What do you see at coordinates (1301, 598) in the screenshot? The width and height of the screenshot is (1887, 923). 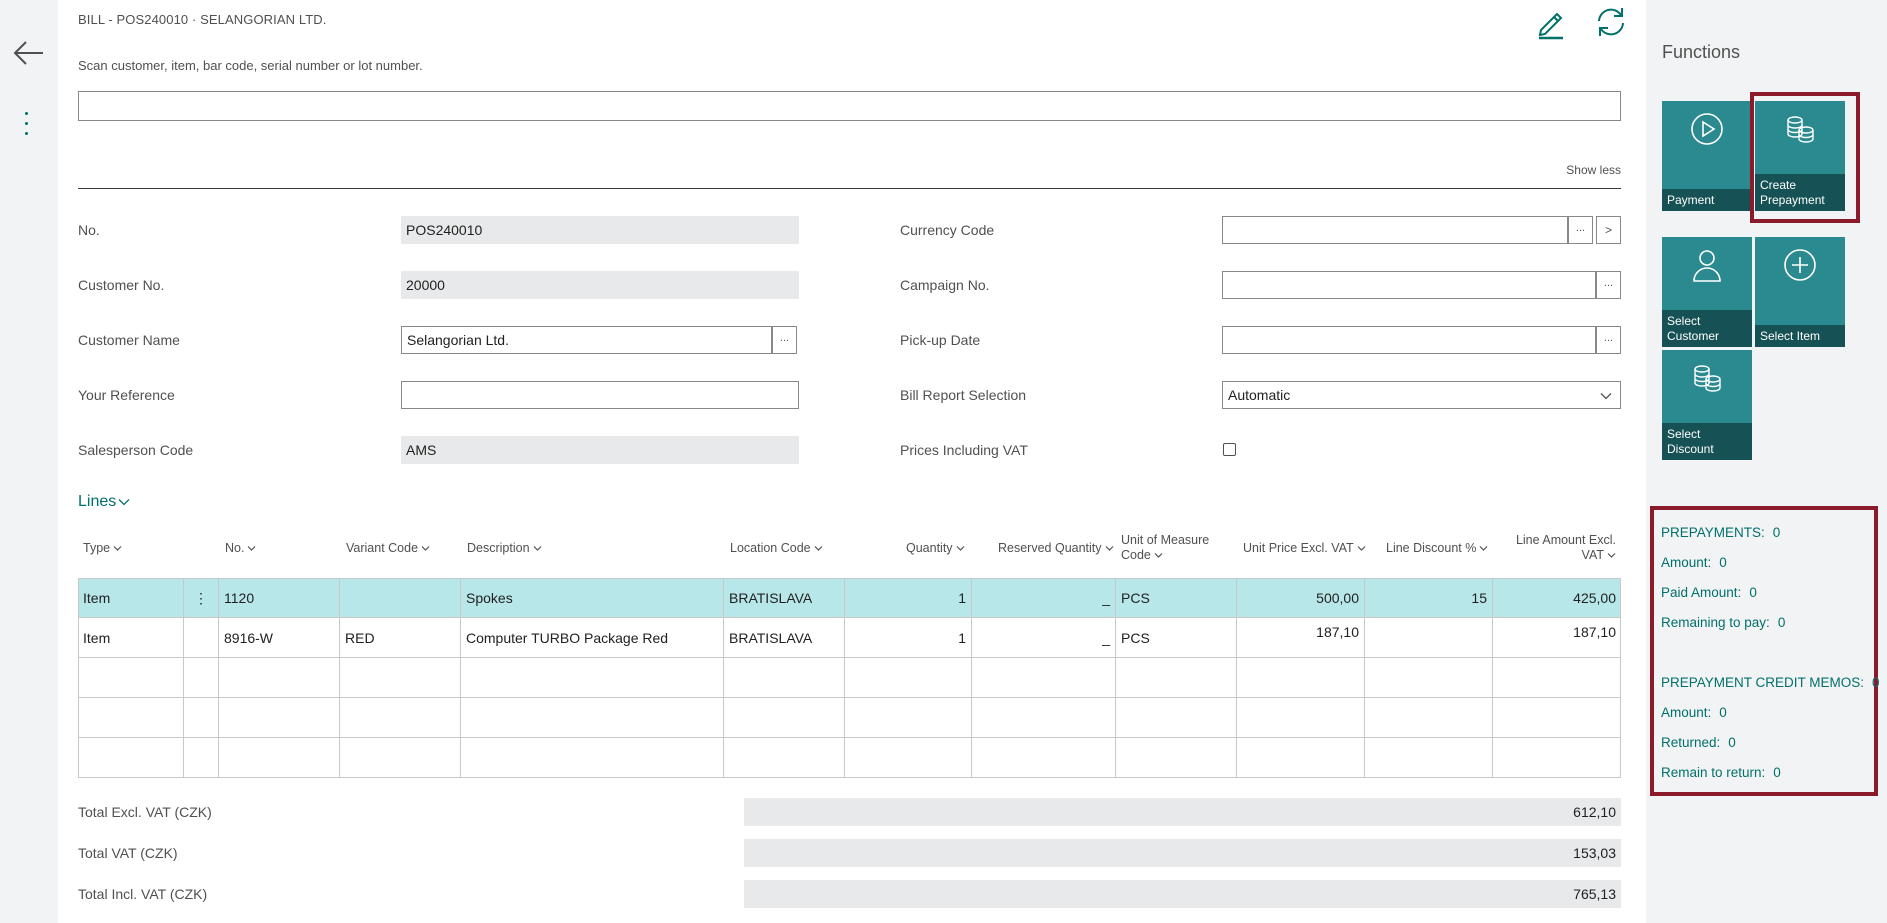 I see `cell-unit-price: 500,00` at bounding box center [1301, 598].